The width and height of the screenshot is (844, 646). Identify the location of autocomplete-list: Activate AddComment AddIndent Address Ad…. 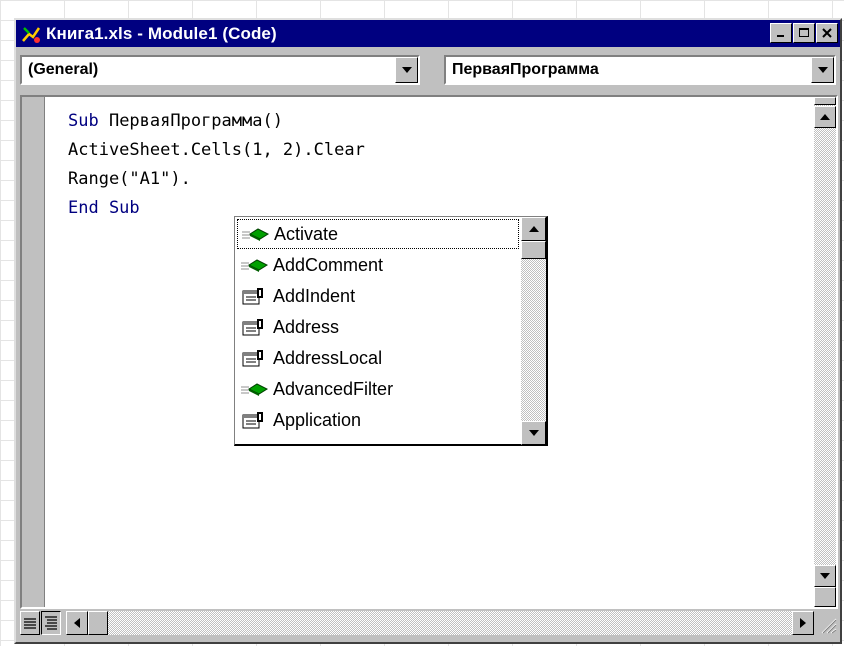
(391, 331).